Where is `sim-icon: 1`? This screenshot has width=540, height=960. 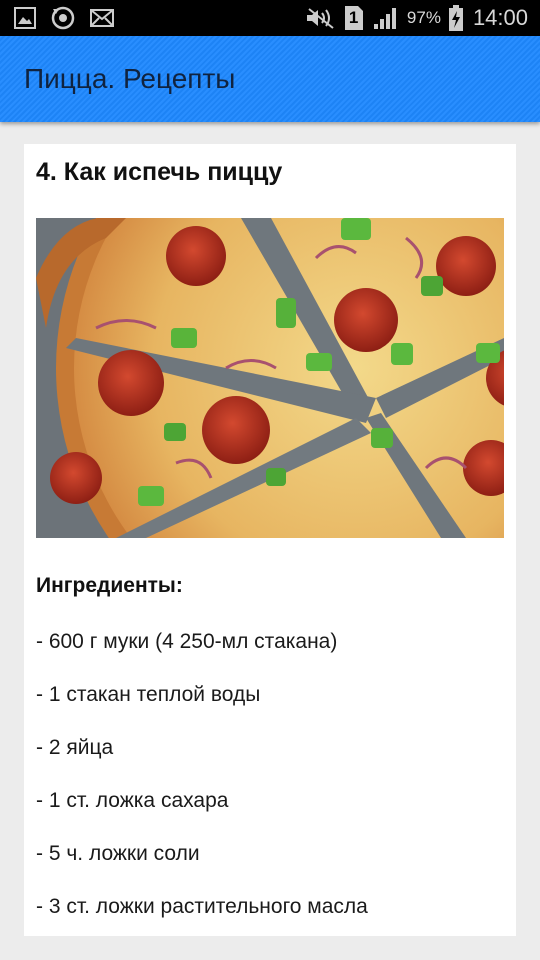
sim-icon: 1 is located at coordinates (354, 18).